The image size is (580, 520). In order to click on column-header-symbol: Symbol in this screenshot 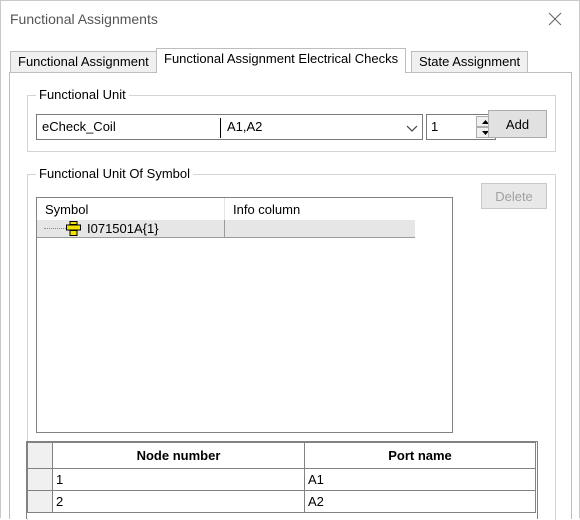, I will do `click(66, 209)`.